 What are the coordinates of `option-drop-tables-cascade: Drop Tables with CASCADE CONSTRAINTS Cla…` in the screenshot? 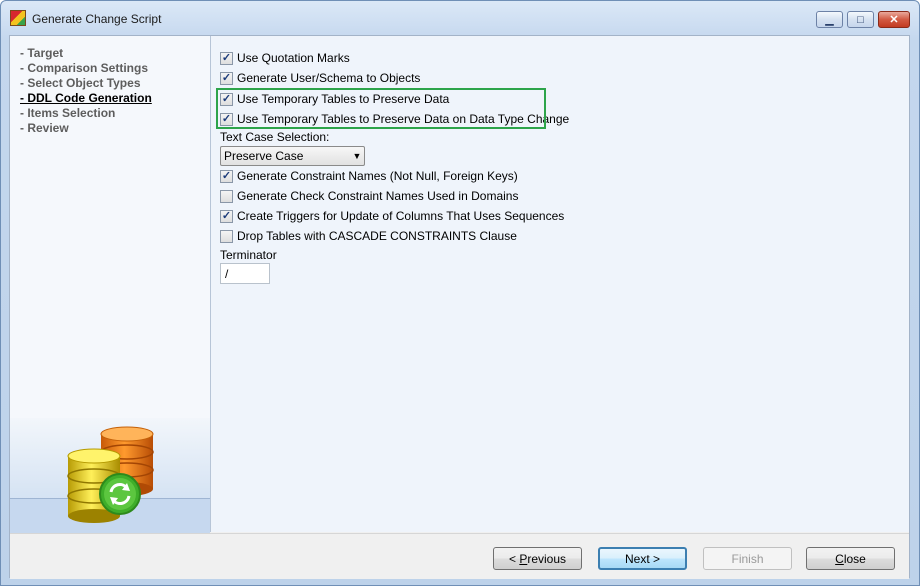 It's located at (368, 236).